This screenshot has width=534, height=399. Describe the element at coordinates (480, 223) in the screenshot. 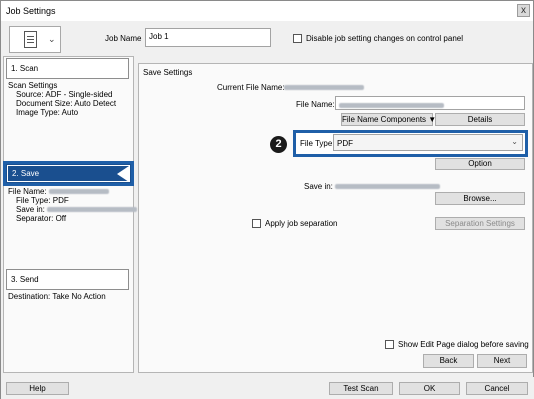

I see `separation-settings-button: Separation Settings` at that location.